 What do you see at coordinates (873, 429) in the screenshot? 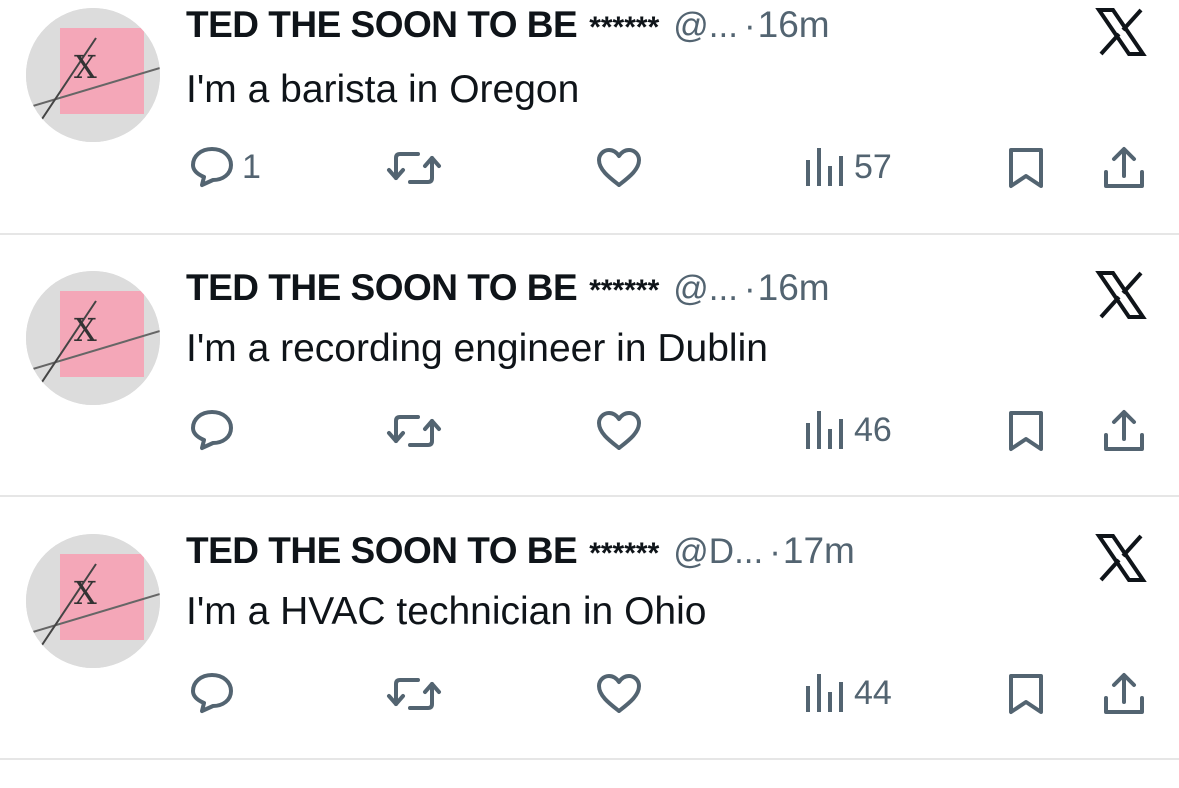
I see `views-count: 46` at bounding box center [873, 429].